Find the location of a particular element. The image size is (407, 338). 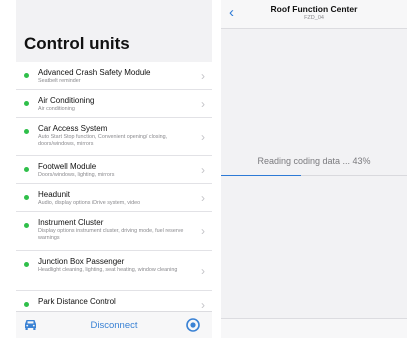

control-unit-description: Seatbelt reminder is located at coordinates (59, 81).